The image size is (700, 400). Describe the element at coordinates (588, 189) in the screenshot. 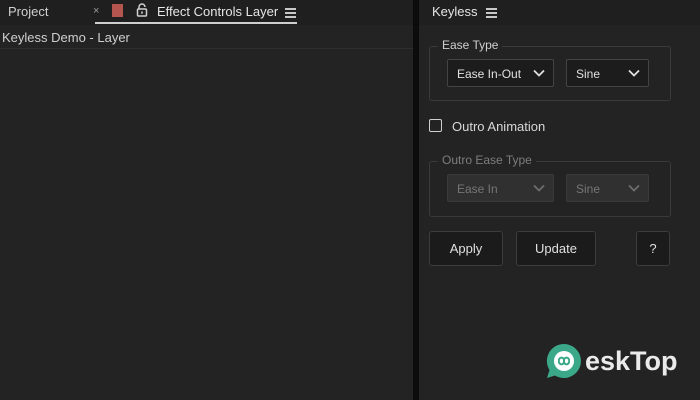

I see `outro-ease-curve-value: Sine` at that location.